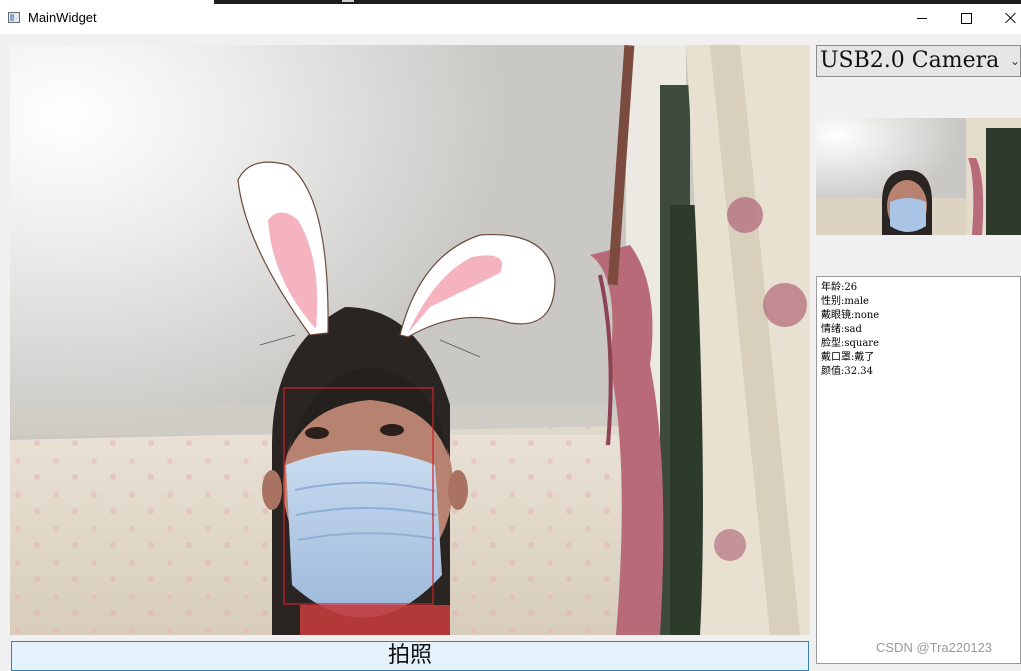 Image resolution: width=1021 pixels, height=671 pixels. Describe the element at coordinates (62, 17) in the screenshot. I see `window-title: MainWidget` at that location.